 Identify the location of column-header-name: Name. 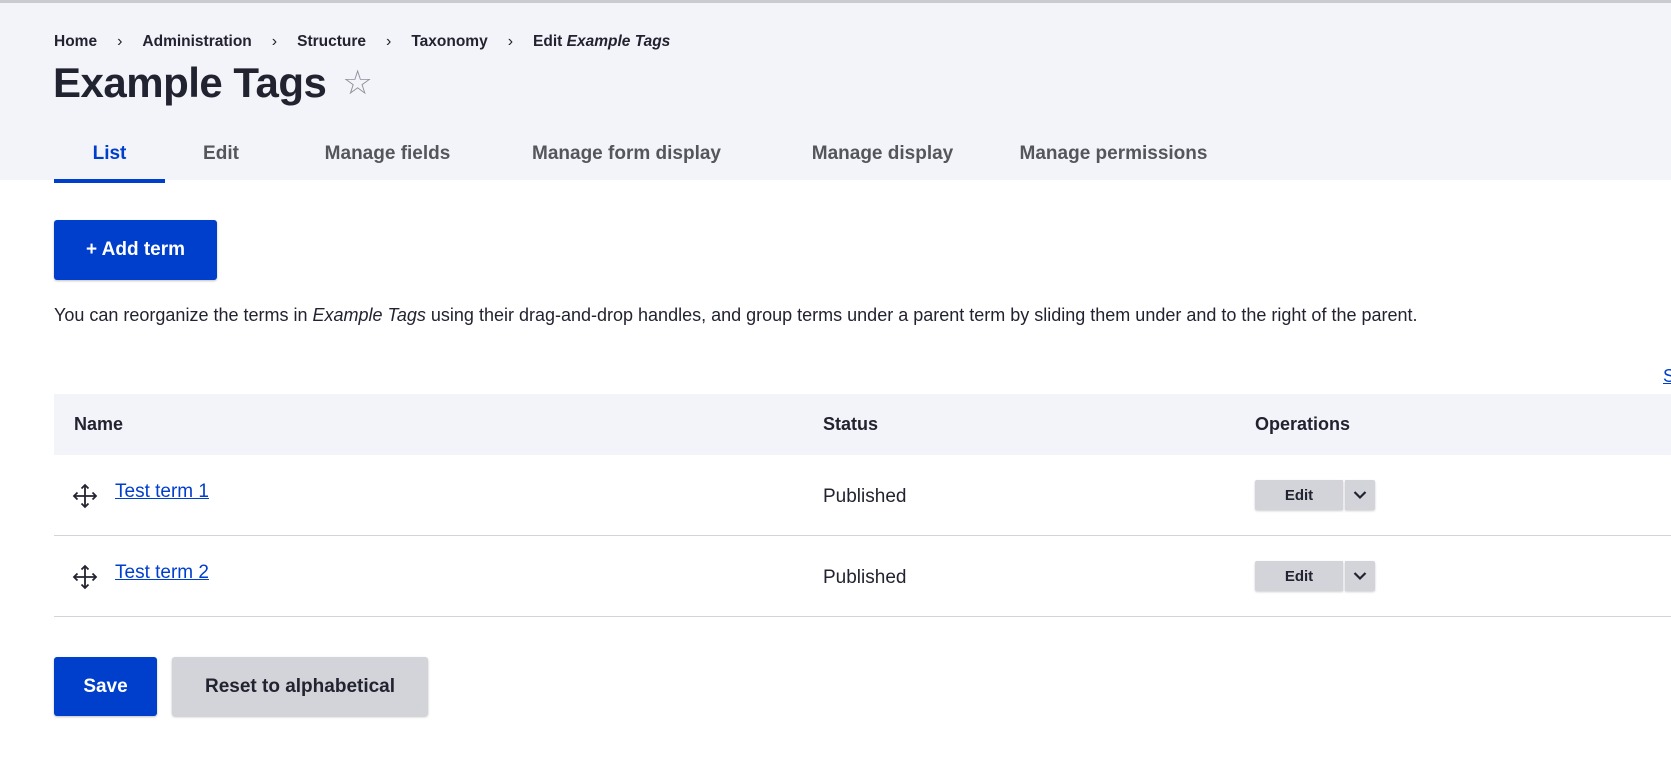
(99, 424).